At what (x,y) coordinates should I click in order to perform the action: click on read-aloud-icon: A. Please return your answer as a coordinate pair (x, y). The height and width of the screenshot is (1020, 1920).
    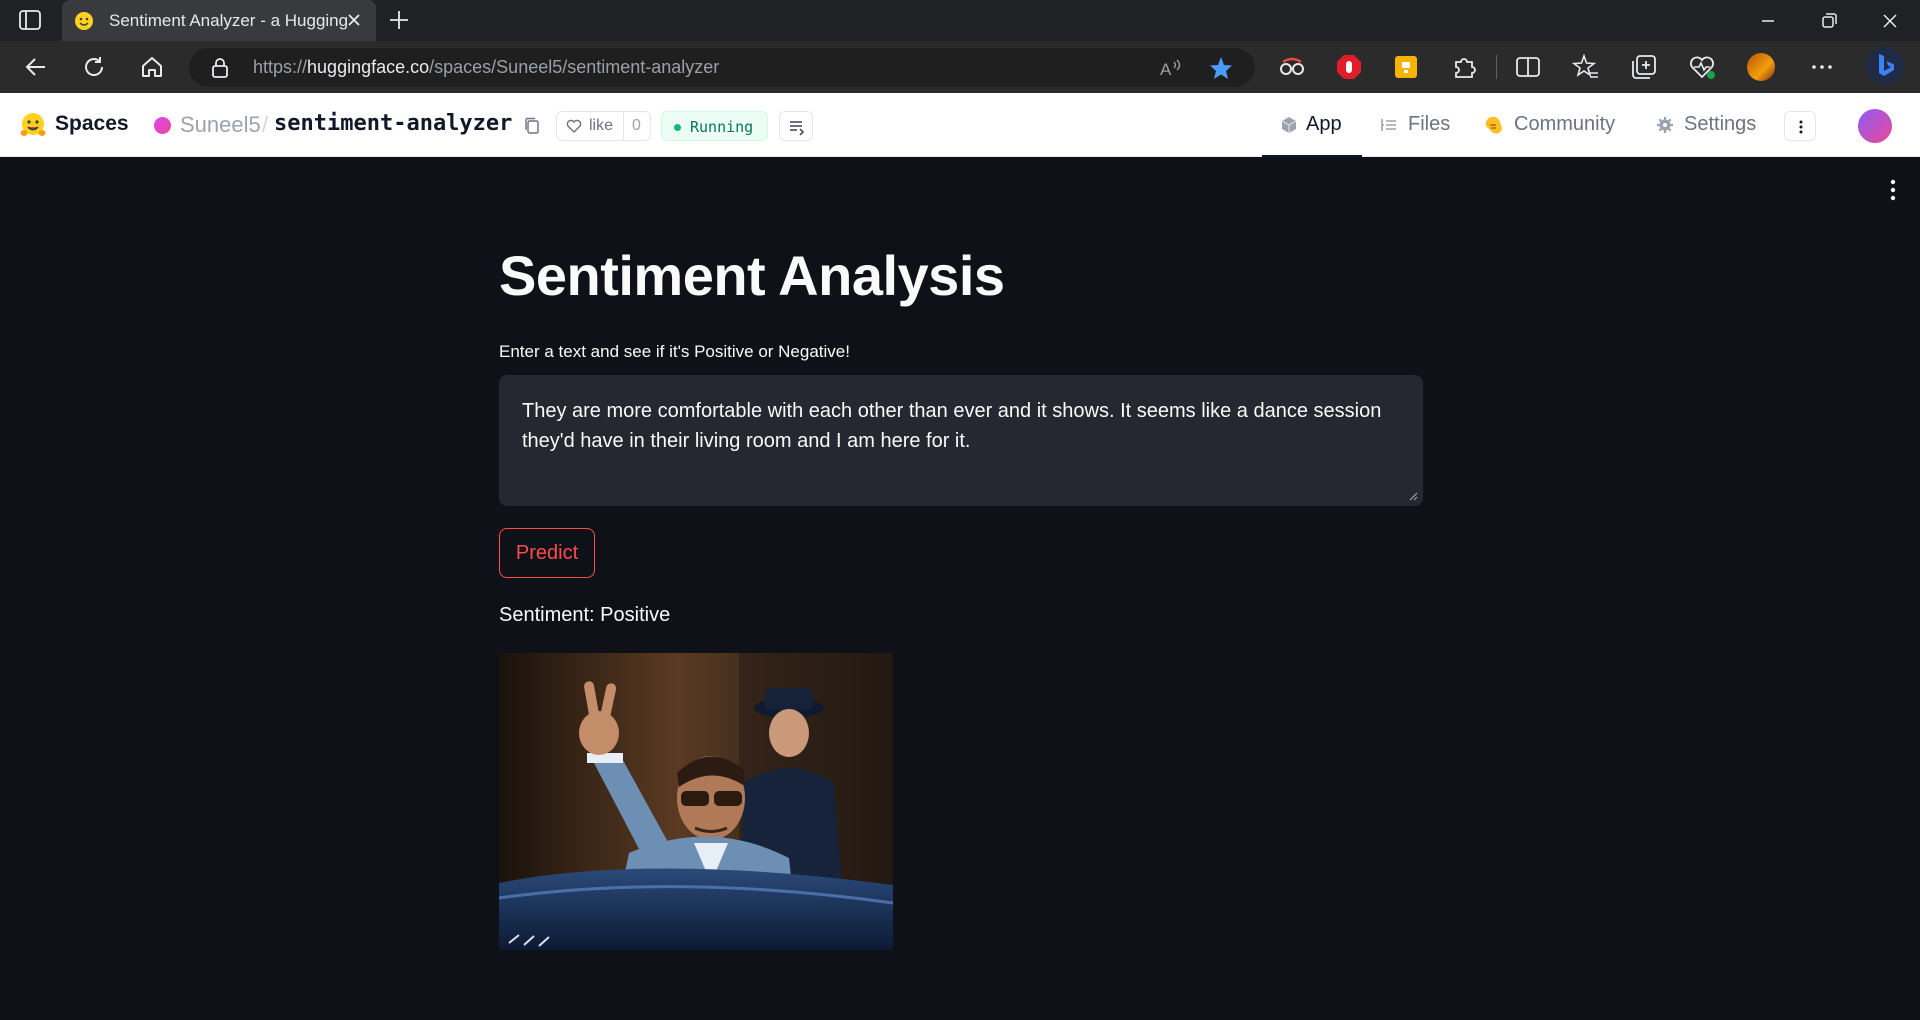
    Looking at the image, I should click on (1170, 68).